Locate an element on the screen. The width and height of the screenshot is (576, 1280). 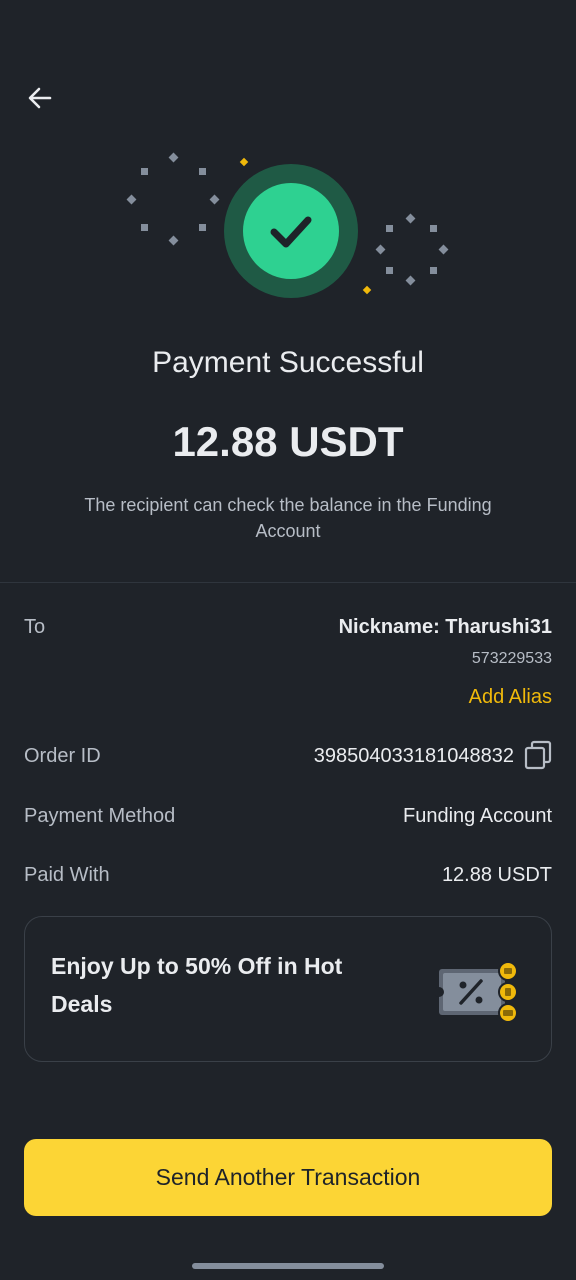
order-id-value: 398504033181048832 is located at coordinates (413, 756).